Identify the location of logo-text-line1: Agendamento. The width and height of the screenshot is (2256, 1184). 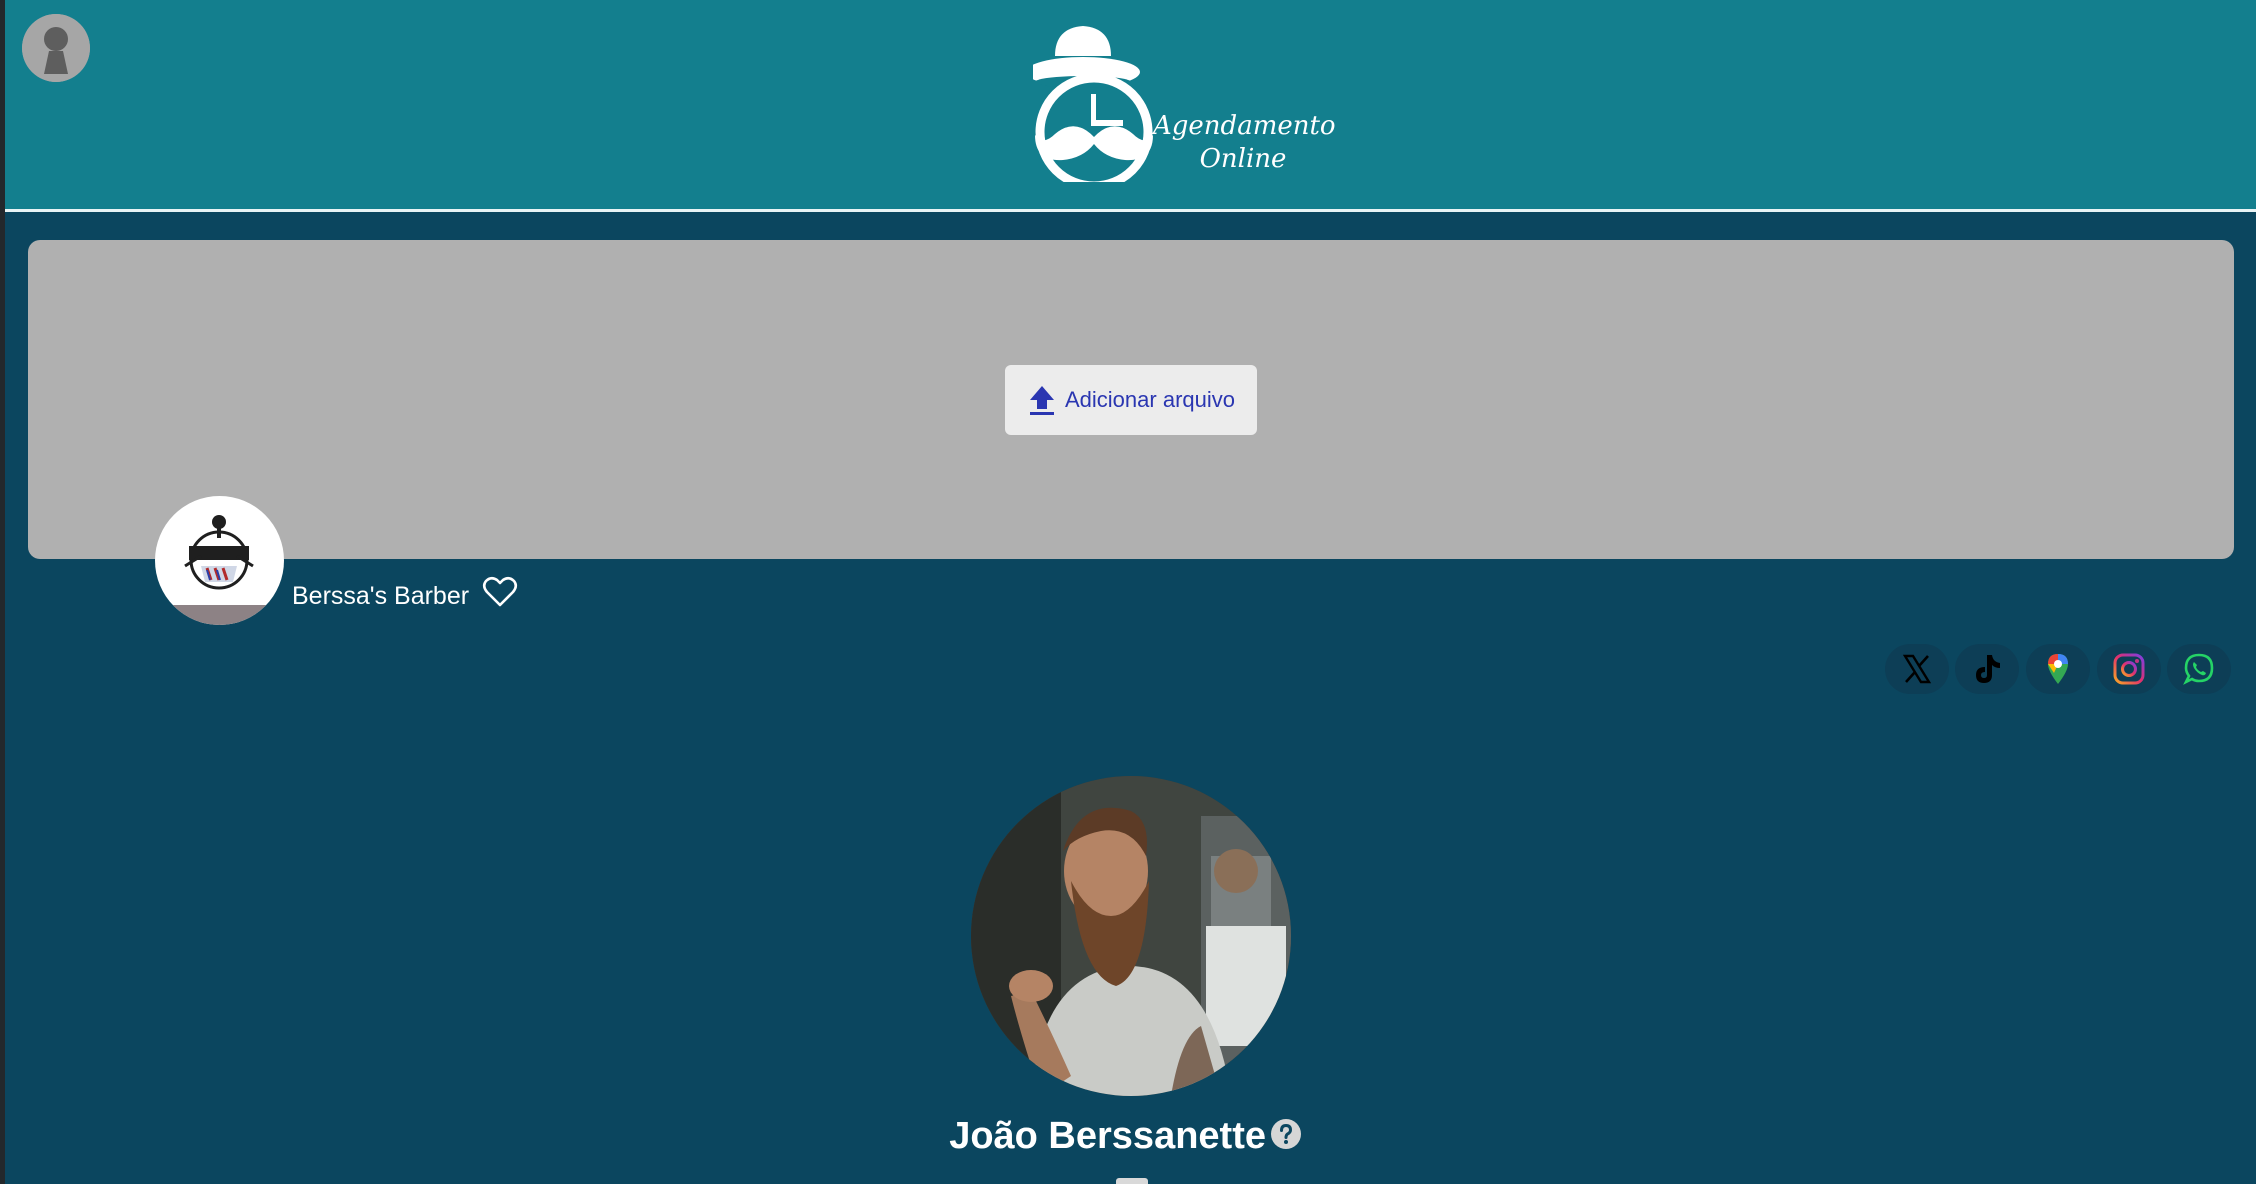
(1244, 126).